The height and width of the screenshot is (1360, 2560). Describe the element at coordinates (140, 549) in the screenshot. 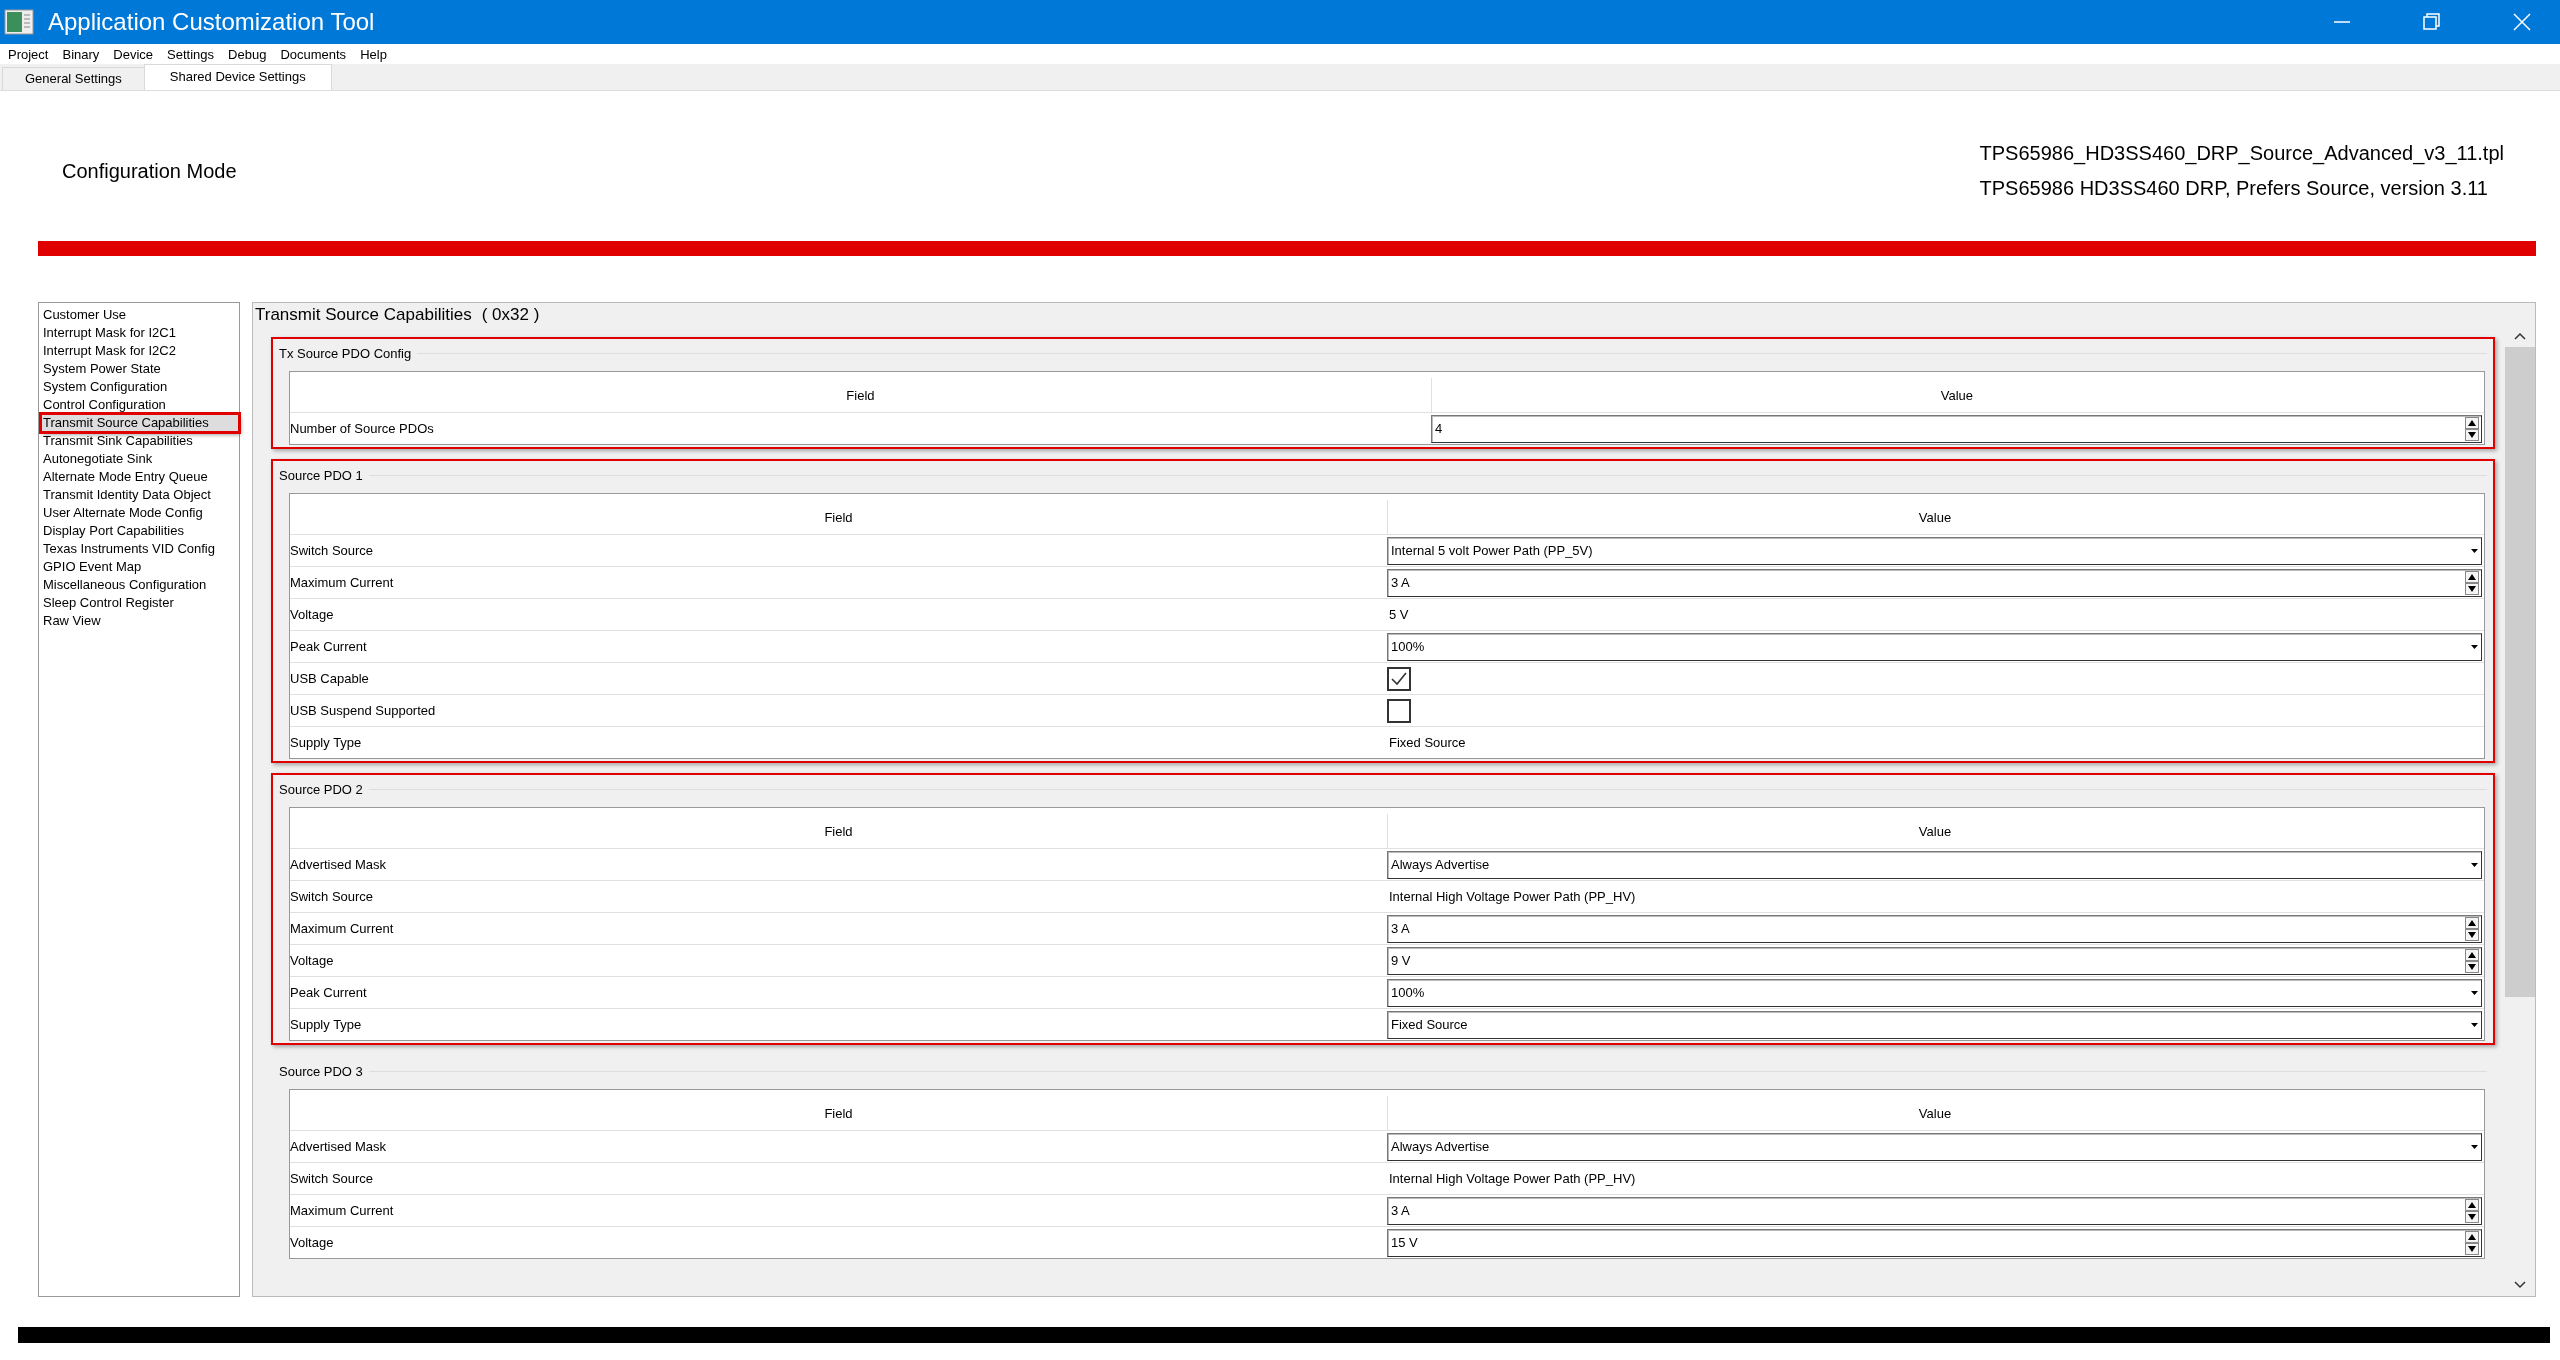

I see `sidebar-item: Texas Instruments VID Config` at that location.